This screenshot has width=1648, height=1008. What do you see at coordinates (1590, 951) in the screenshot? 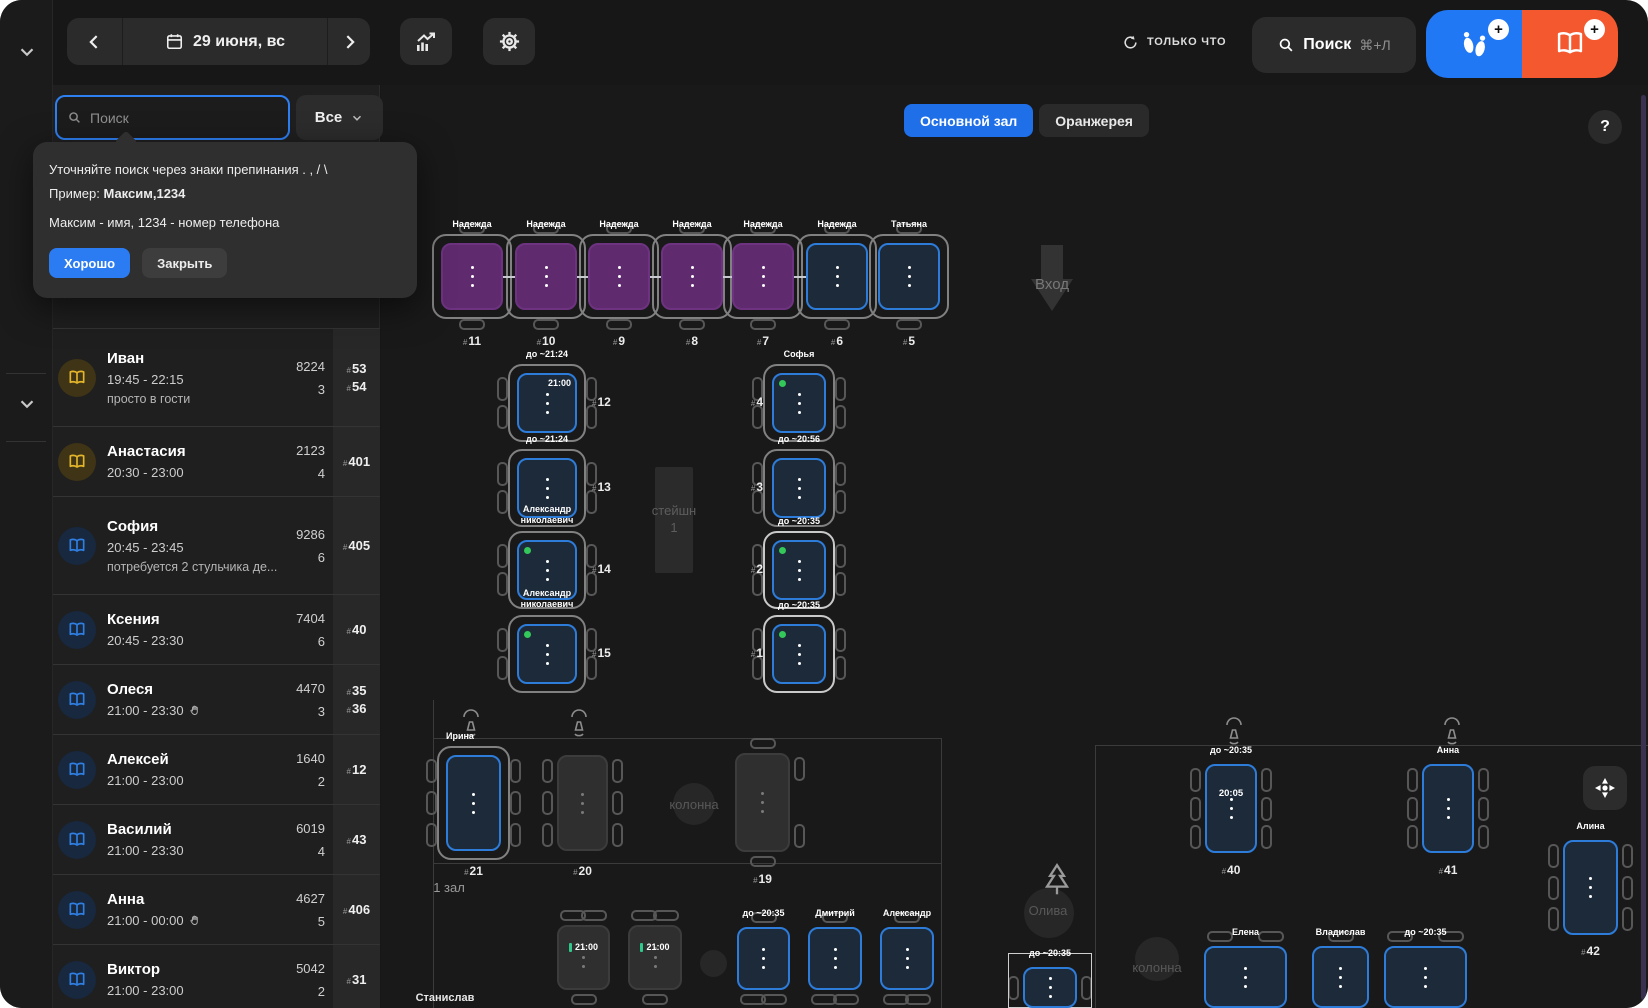
I see `table-number: #42` at bounding box center [1590, 951].